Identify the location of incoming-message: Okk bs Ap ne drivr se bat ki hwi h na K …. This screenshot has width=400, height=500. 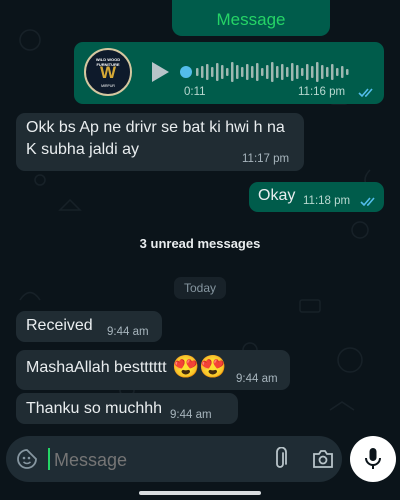
(160, 142).